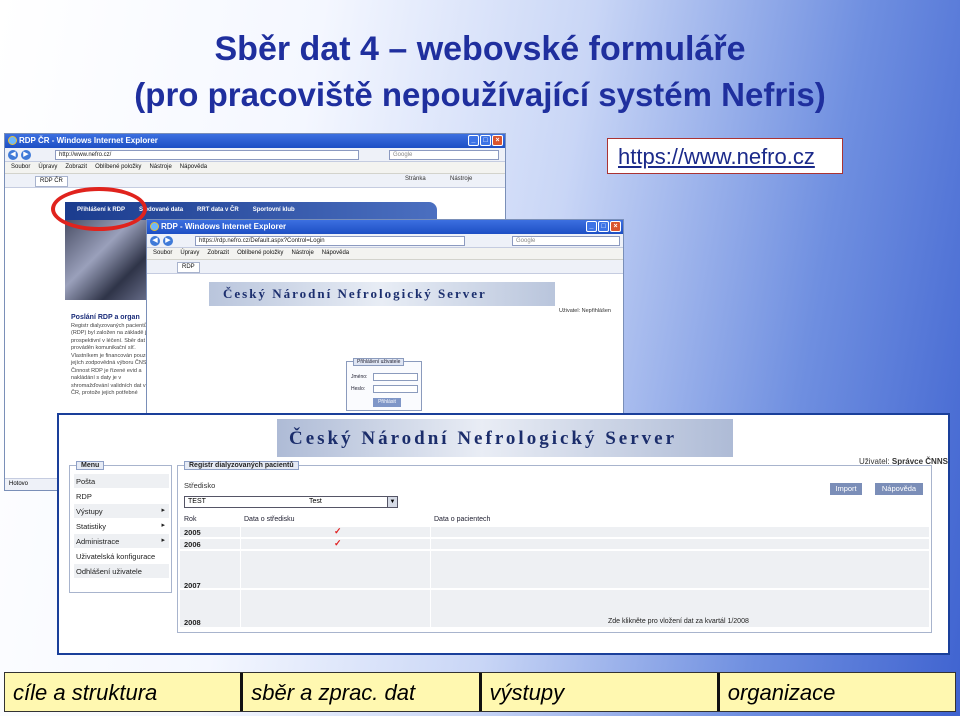 Image resolution: width=960 pixels, height=716 pixels. I want to click on app-banner: Český Národní Nefrologický Server, so click(505, 438).